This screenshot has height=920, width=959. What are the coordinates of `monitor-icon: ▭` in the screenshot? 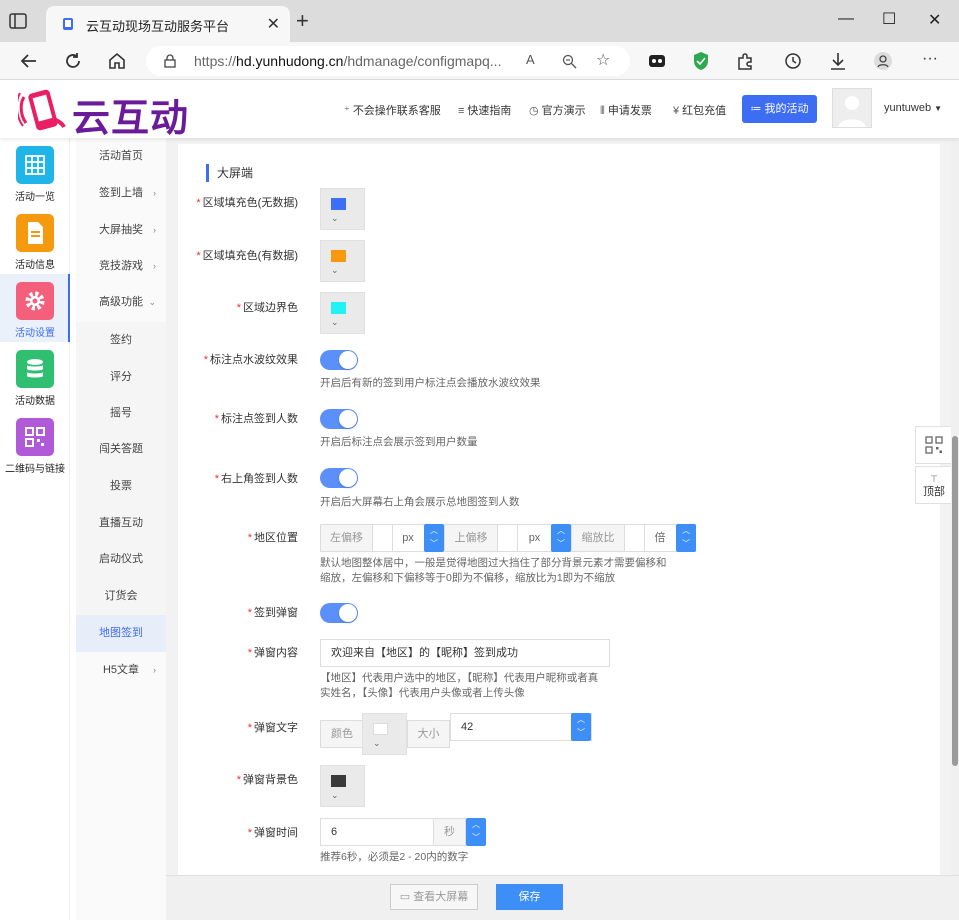 It's located at (406, 897).